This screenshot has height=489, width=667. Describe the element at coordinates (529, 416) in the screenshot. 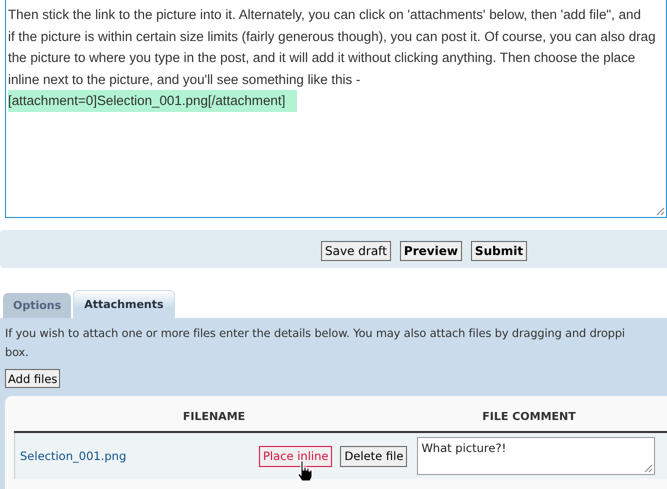

I see `column-header: FILE COMMENT` at that location.